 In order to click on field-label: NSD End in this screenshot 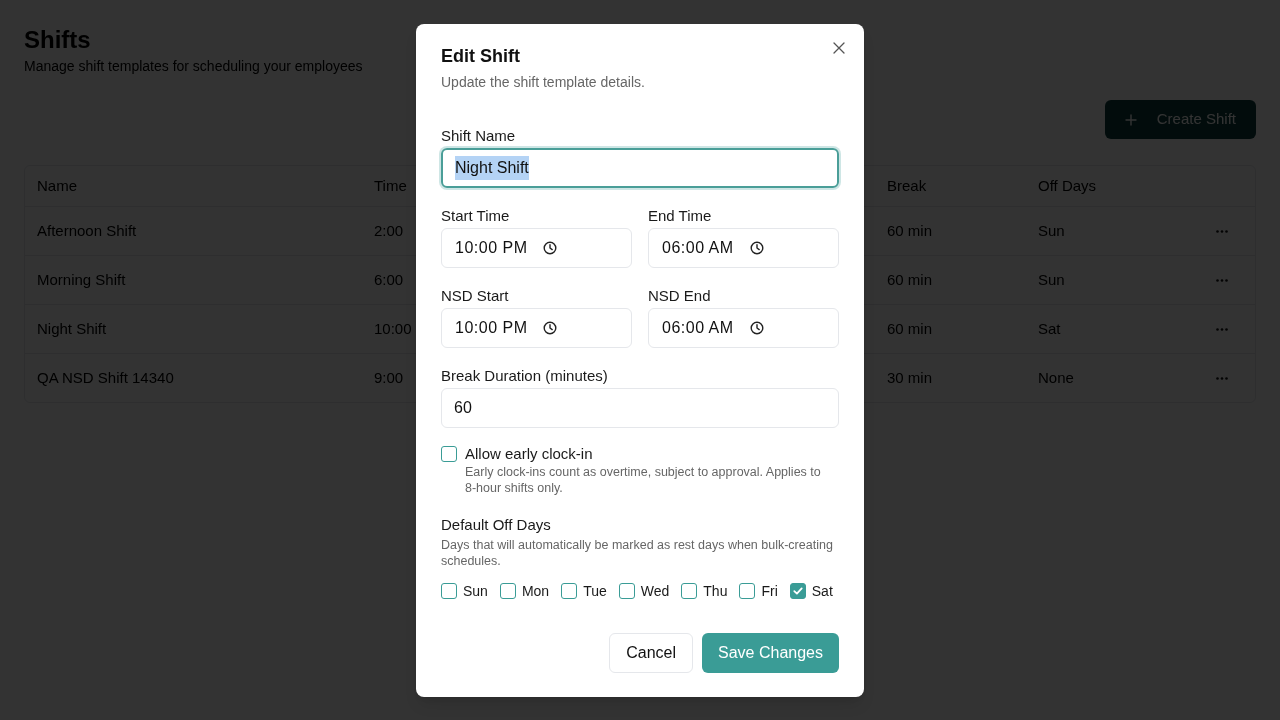, I will do `click(679, 296)`.